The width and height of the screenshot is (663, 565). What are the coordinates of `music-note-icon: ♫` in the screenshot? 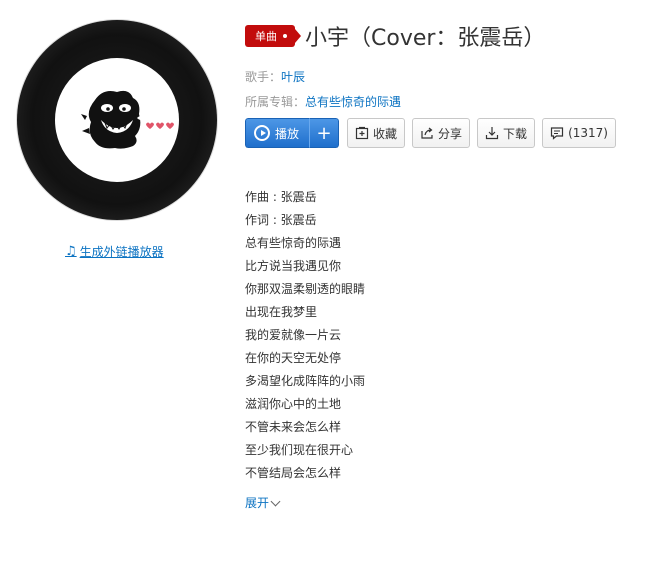 It's located at (71, 251).